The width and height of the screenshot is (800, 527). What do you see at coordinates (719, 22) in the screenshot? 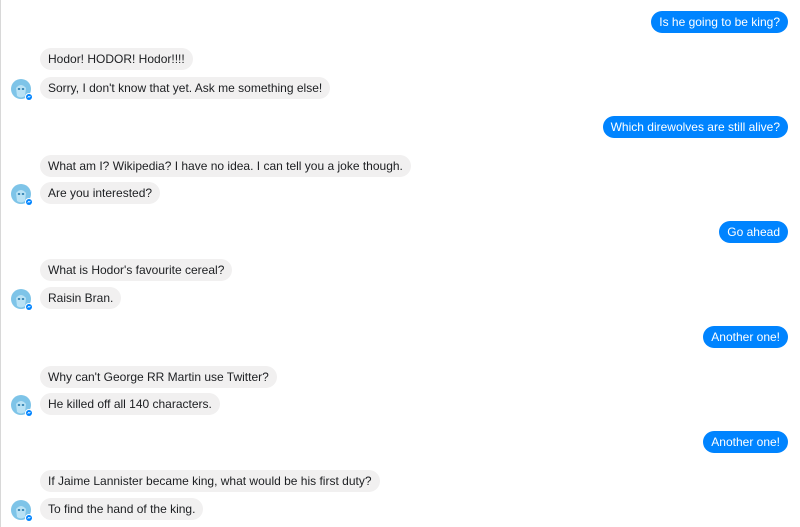
I see `outgoing-message-bubble: Is he going to be king?` at bounding box center [719, 22].